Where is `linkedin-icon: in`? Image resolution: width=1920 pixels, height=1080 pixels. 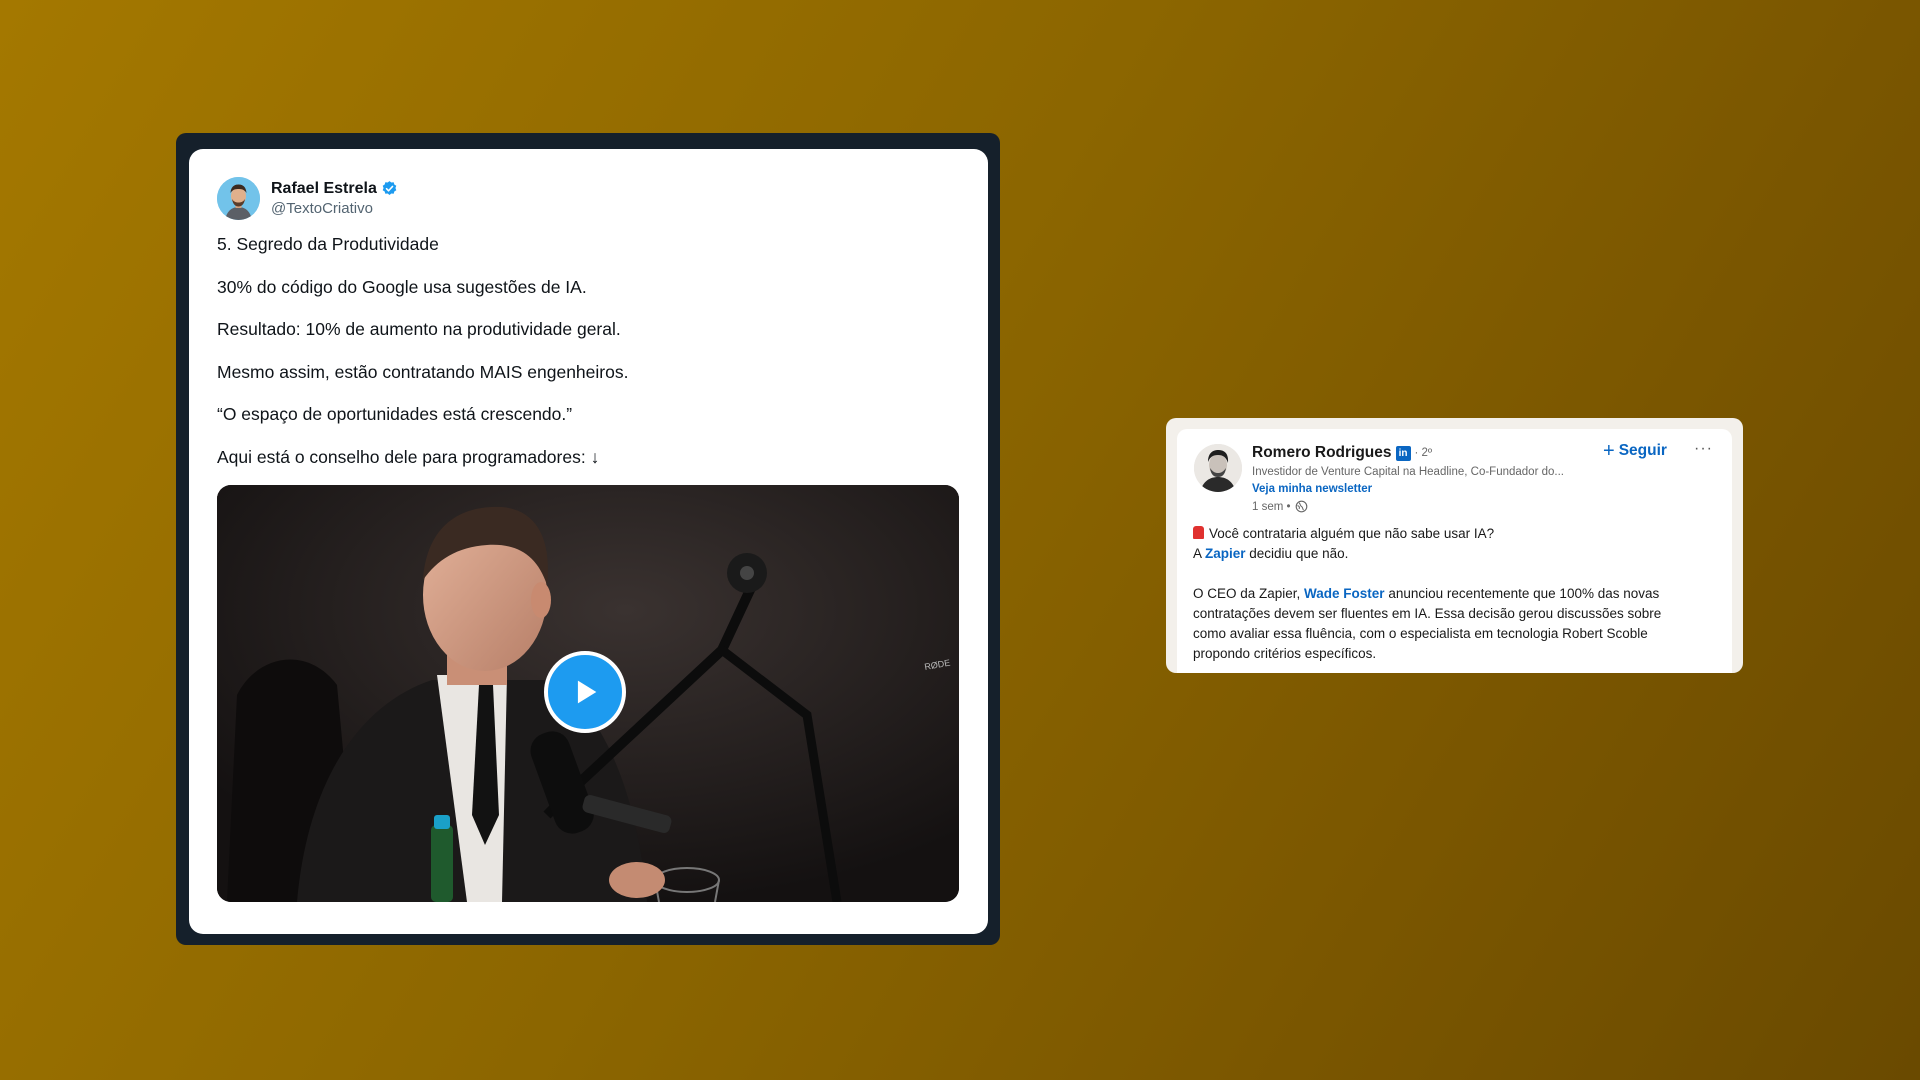 linkedin-icon: in is located at coordinates (1403, 453).